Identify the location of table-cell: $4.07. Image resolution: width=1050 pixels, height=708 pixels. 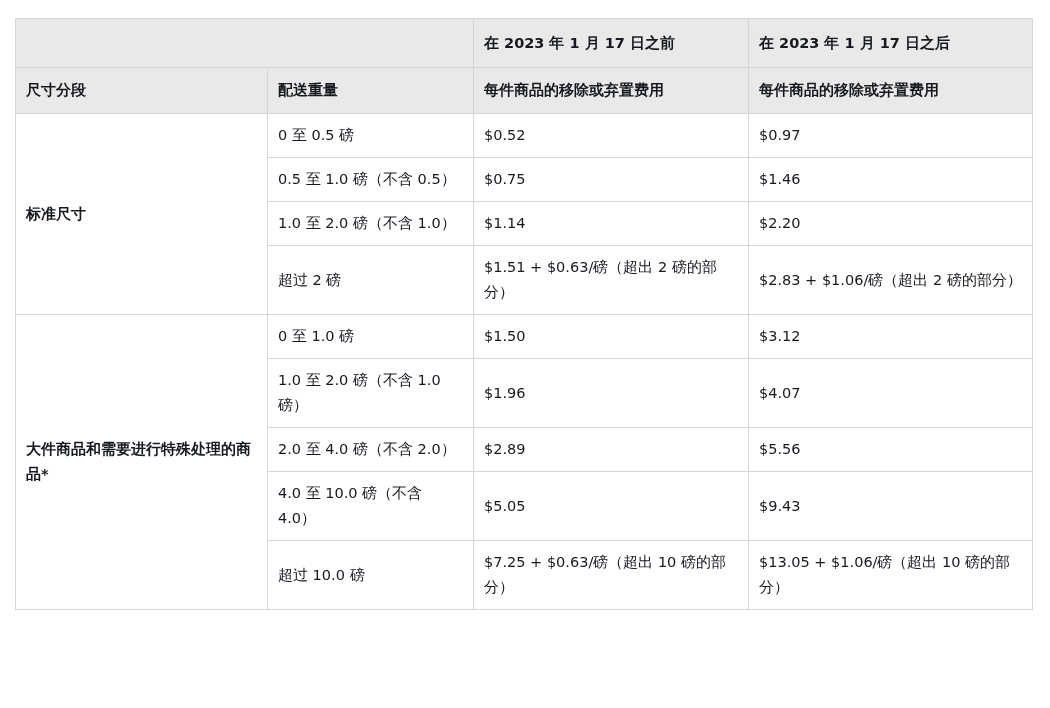
(890, 393).